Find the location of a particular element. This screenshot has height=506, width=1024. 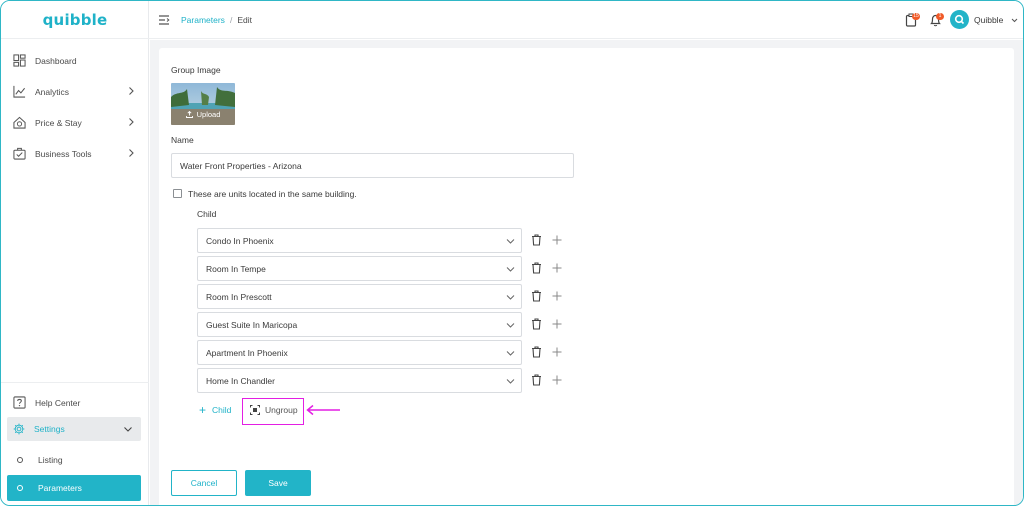

plus-icon: + is located at coordinates (203, 410).